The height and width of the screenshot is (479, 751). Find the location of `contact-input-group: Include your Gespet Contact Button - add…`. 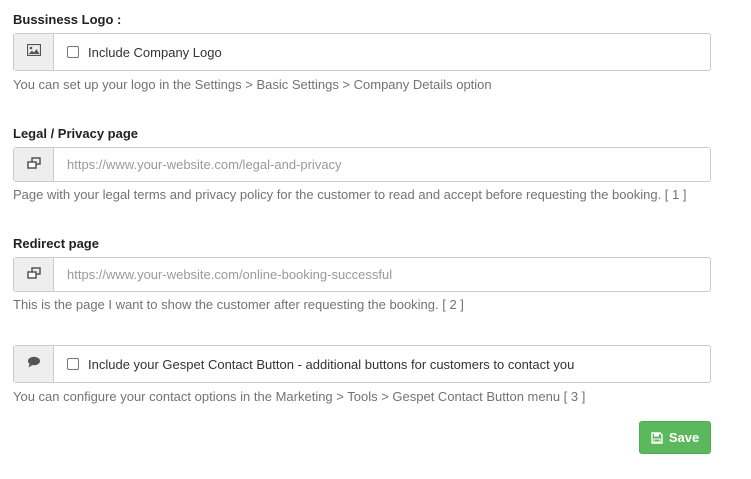

contact-input-group: Include your Gespet Contact Button - add… is located at coordinates (362, 364).